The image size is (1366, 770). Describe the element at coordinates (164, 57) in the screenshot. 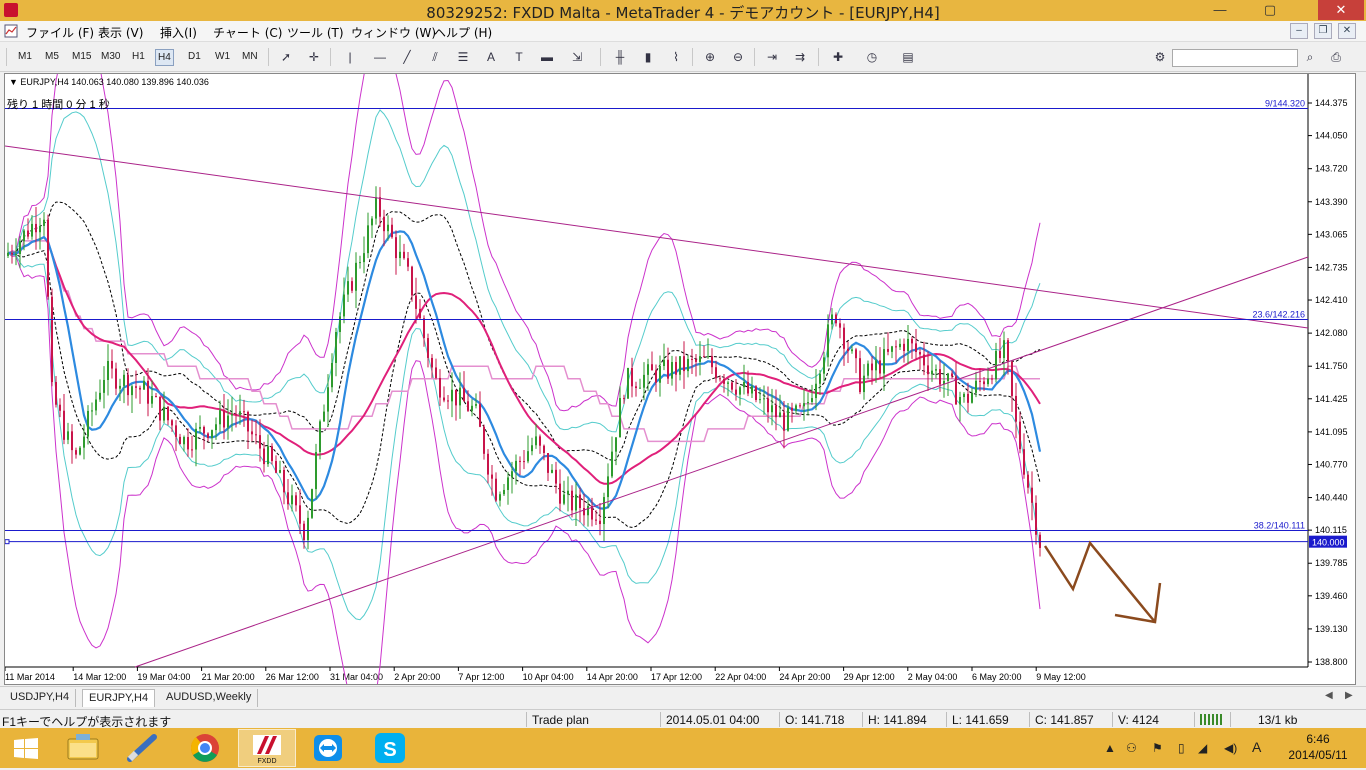

I see `timeframe-h4: H4` at that location.